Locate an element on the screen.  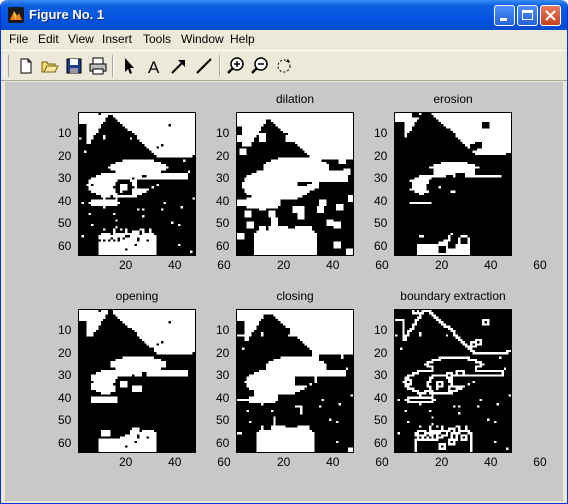
toolbar: A is located at coordinates (284, 65).